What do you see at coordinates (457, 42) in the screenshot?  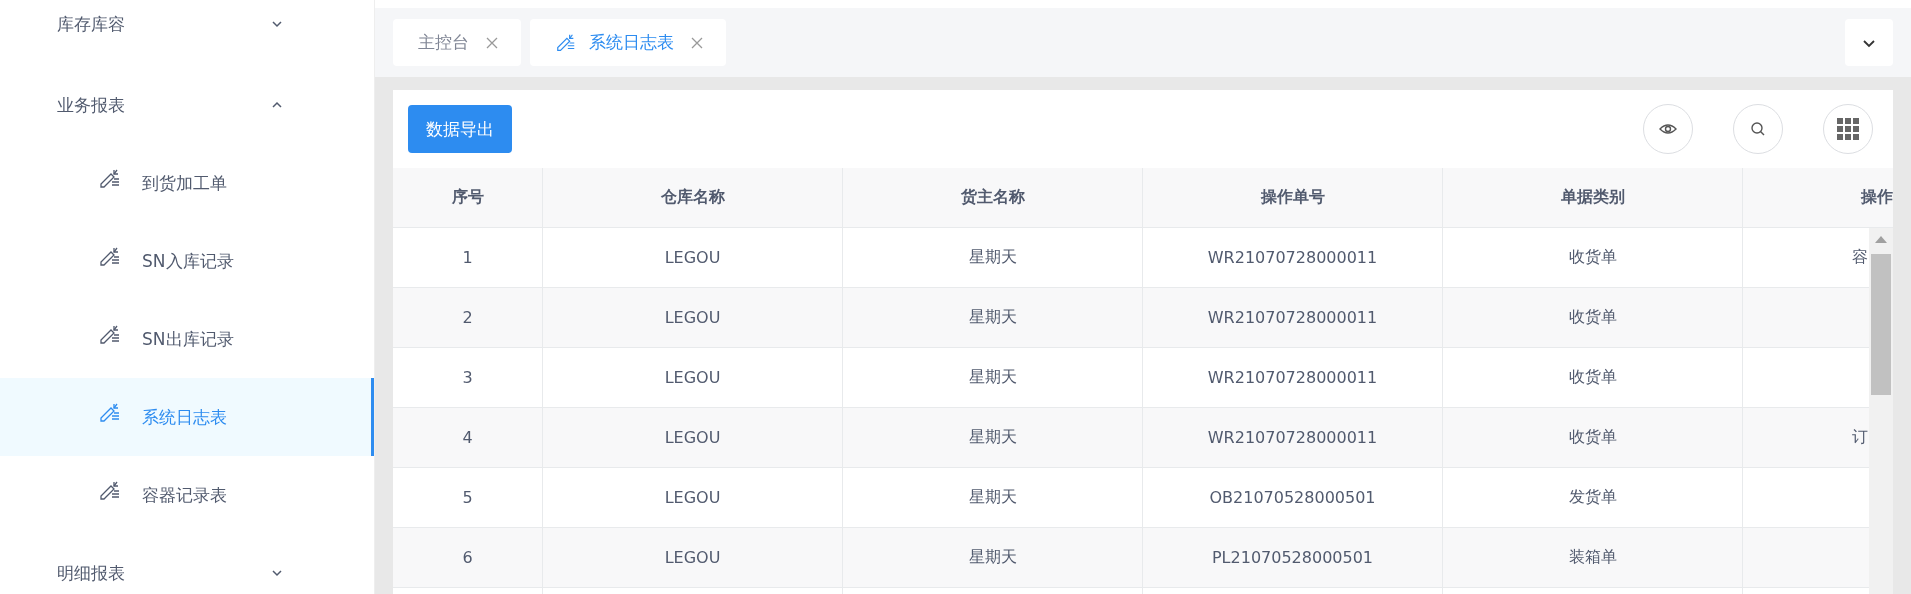 I see `tab: 主控台` at bounding box center [457, 42].